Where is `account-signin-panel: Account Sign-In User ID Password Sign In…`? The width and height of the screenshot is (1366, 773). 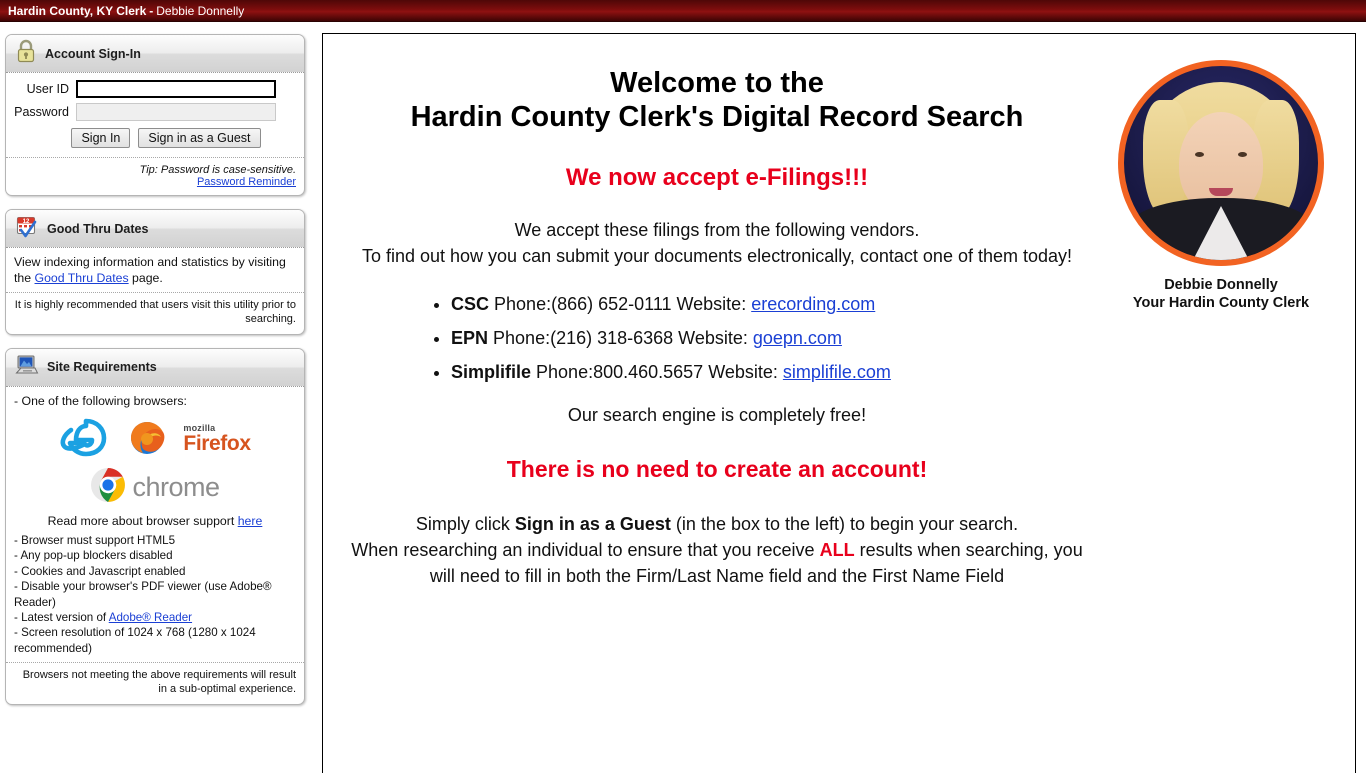 account-signin-panel: Account Sign-In User ID Password Sign In… is located at coordinates (155, 115).